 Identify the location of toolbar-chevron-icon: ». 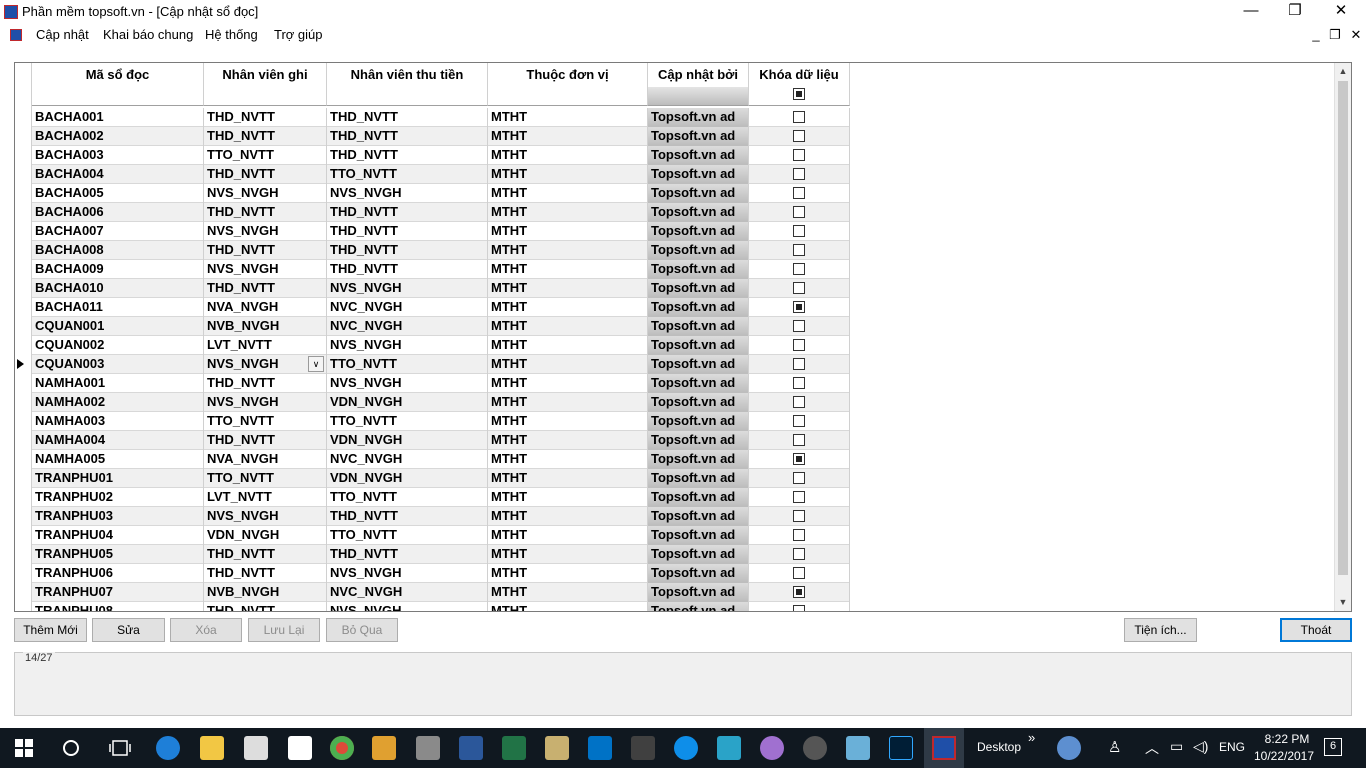
(1031, 737).